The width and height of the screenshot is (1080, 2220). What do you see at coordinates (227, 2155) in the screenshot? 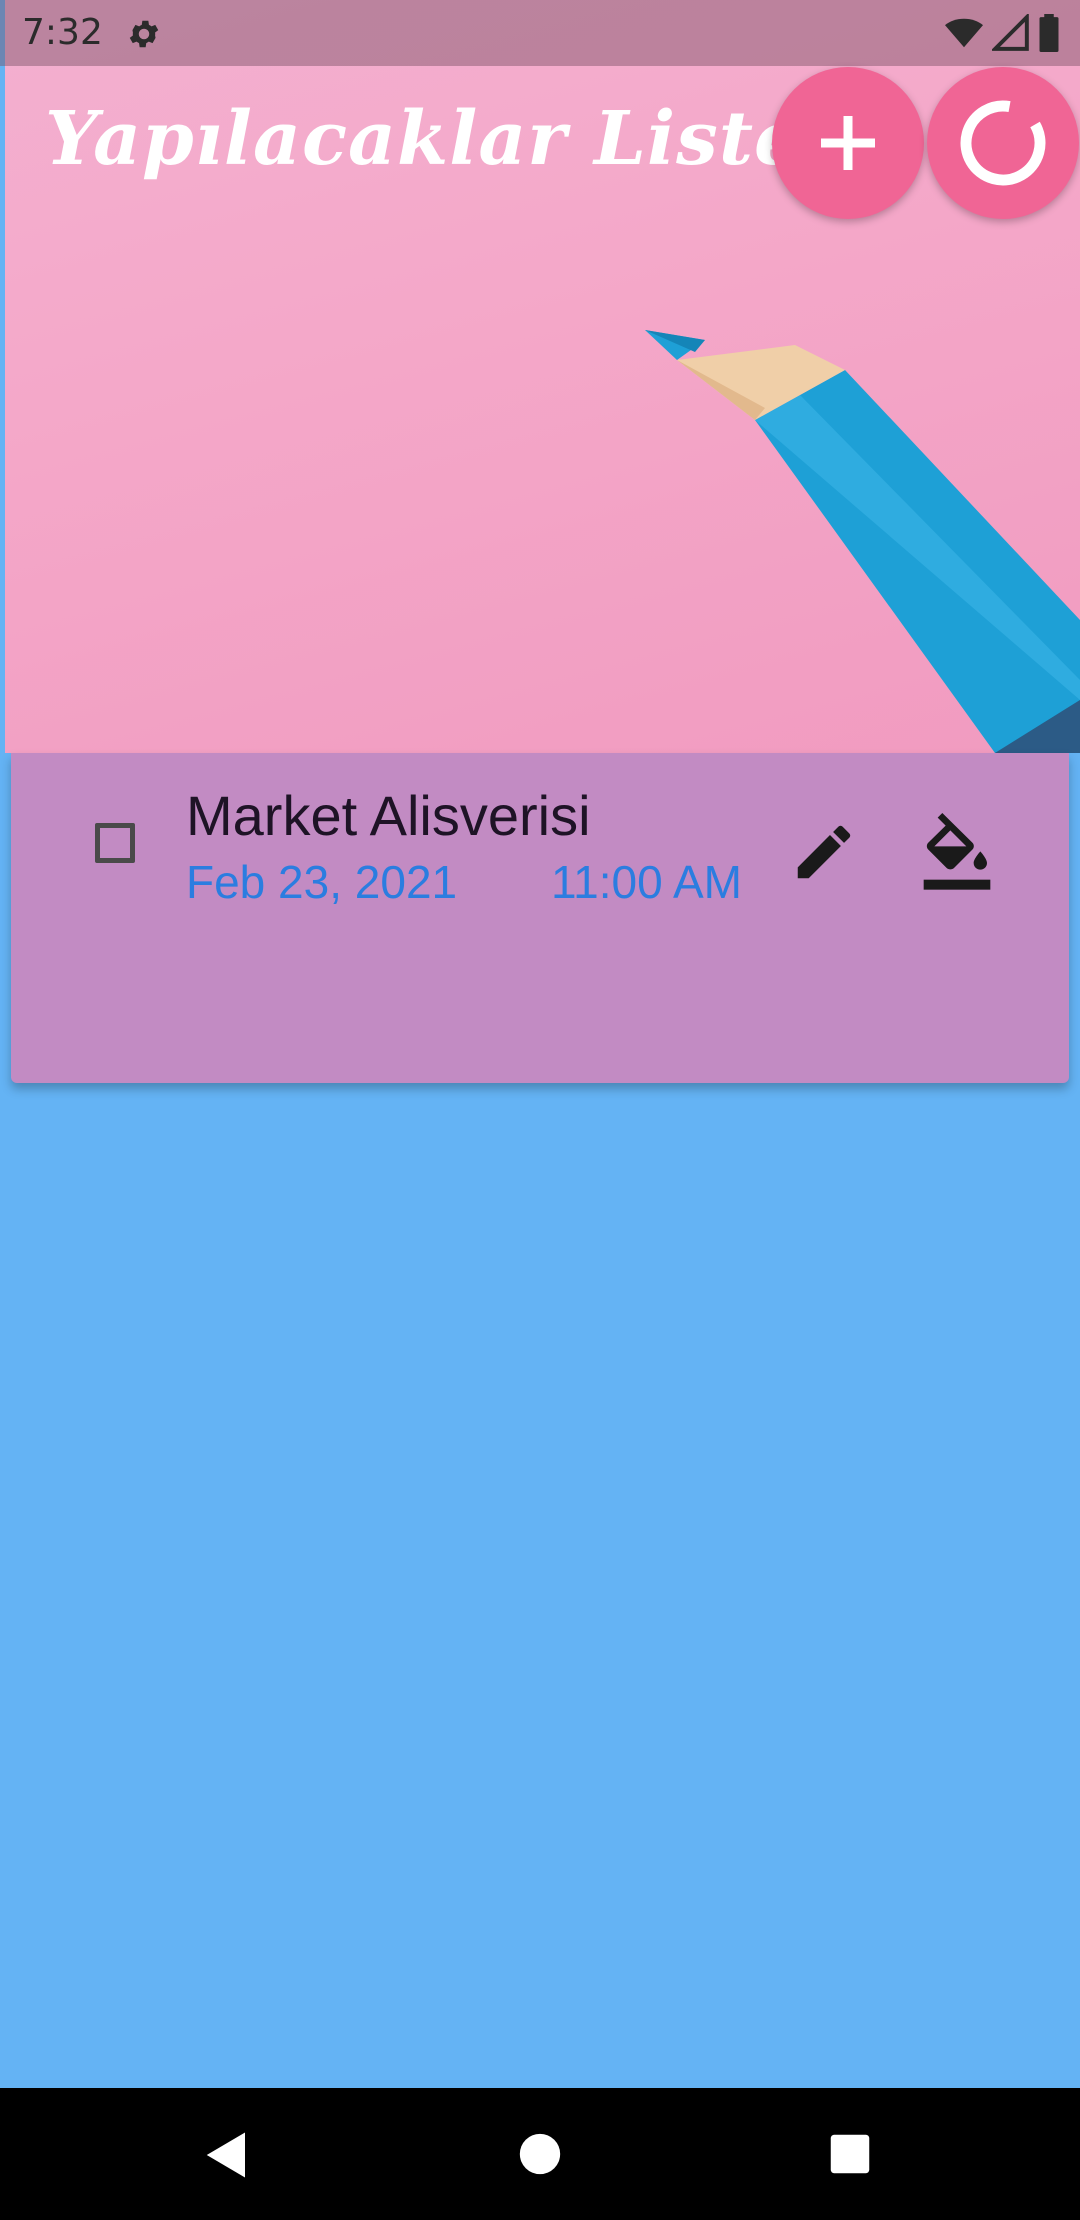
I see `back-icon` at bounding box center [227, 2155].